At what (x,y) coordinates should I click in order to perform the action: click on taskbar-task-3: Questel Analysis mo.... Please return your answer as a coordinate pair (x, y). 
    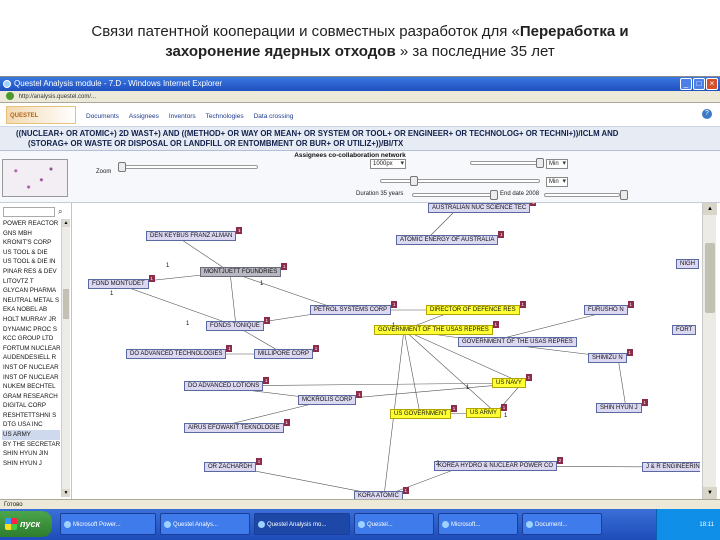
    Looking at the image, I should click on (302, 524).